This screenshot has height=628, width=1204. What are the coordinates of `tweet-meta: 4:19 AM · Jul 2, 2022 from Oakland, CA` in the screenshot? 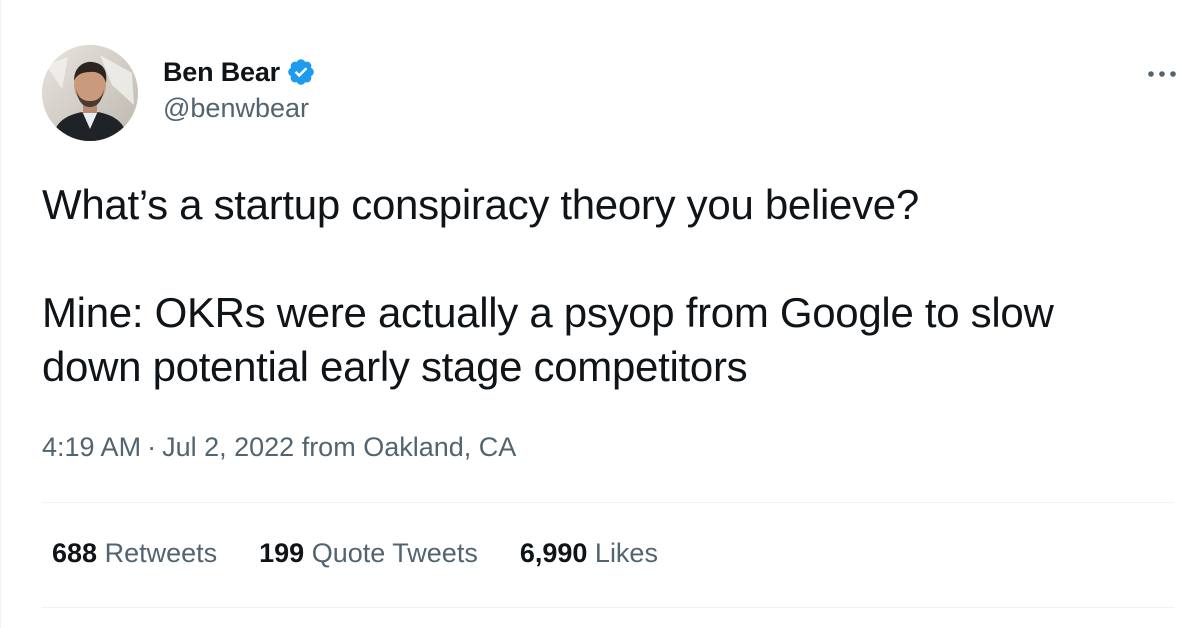 It's located at (279, 447).